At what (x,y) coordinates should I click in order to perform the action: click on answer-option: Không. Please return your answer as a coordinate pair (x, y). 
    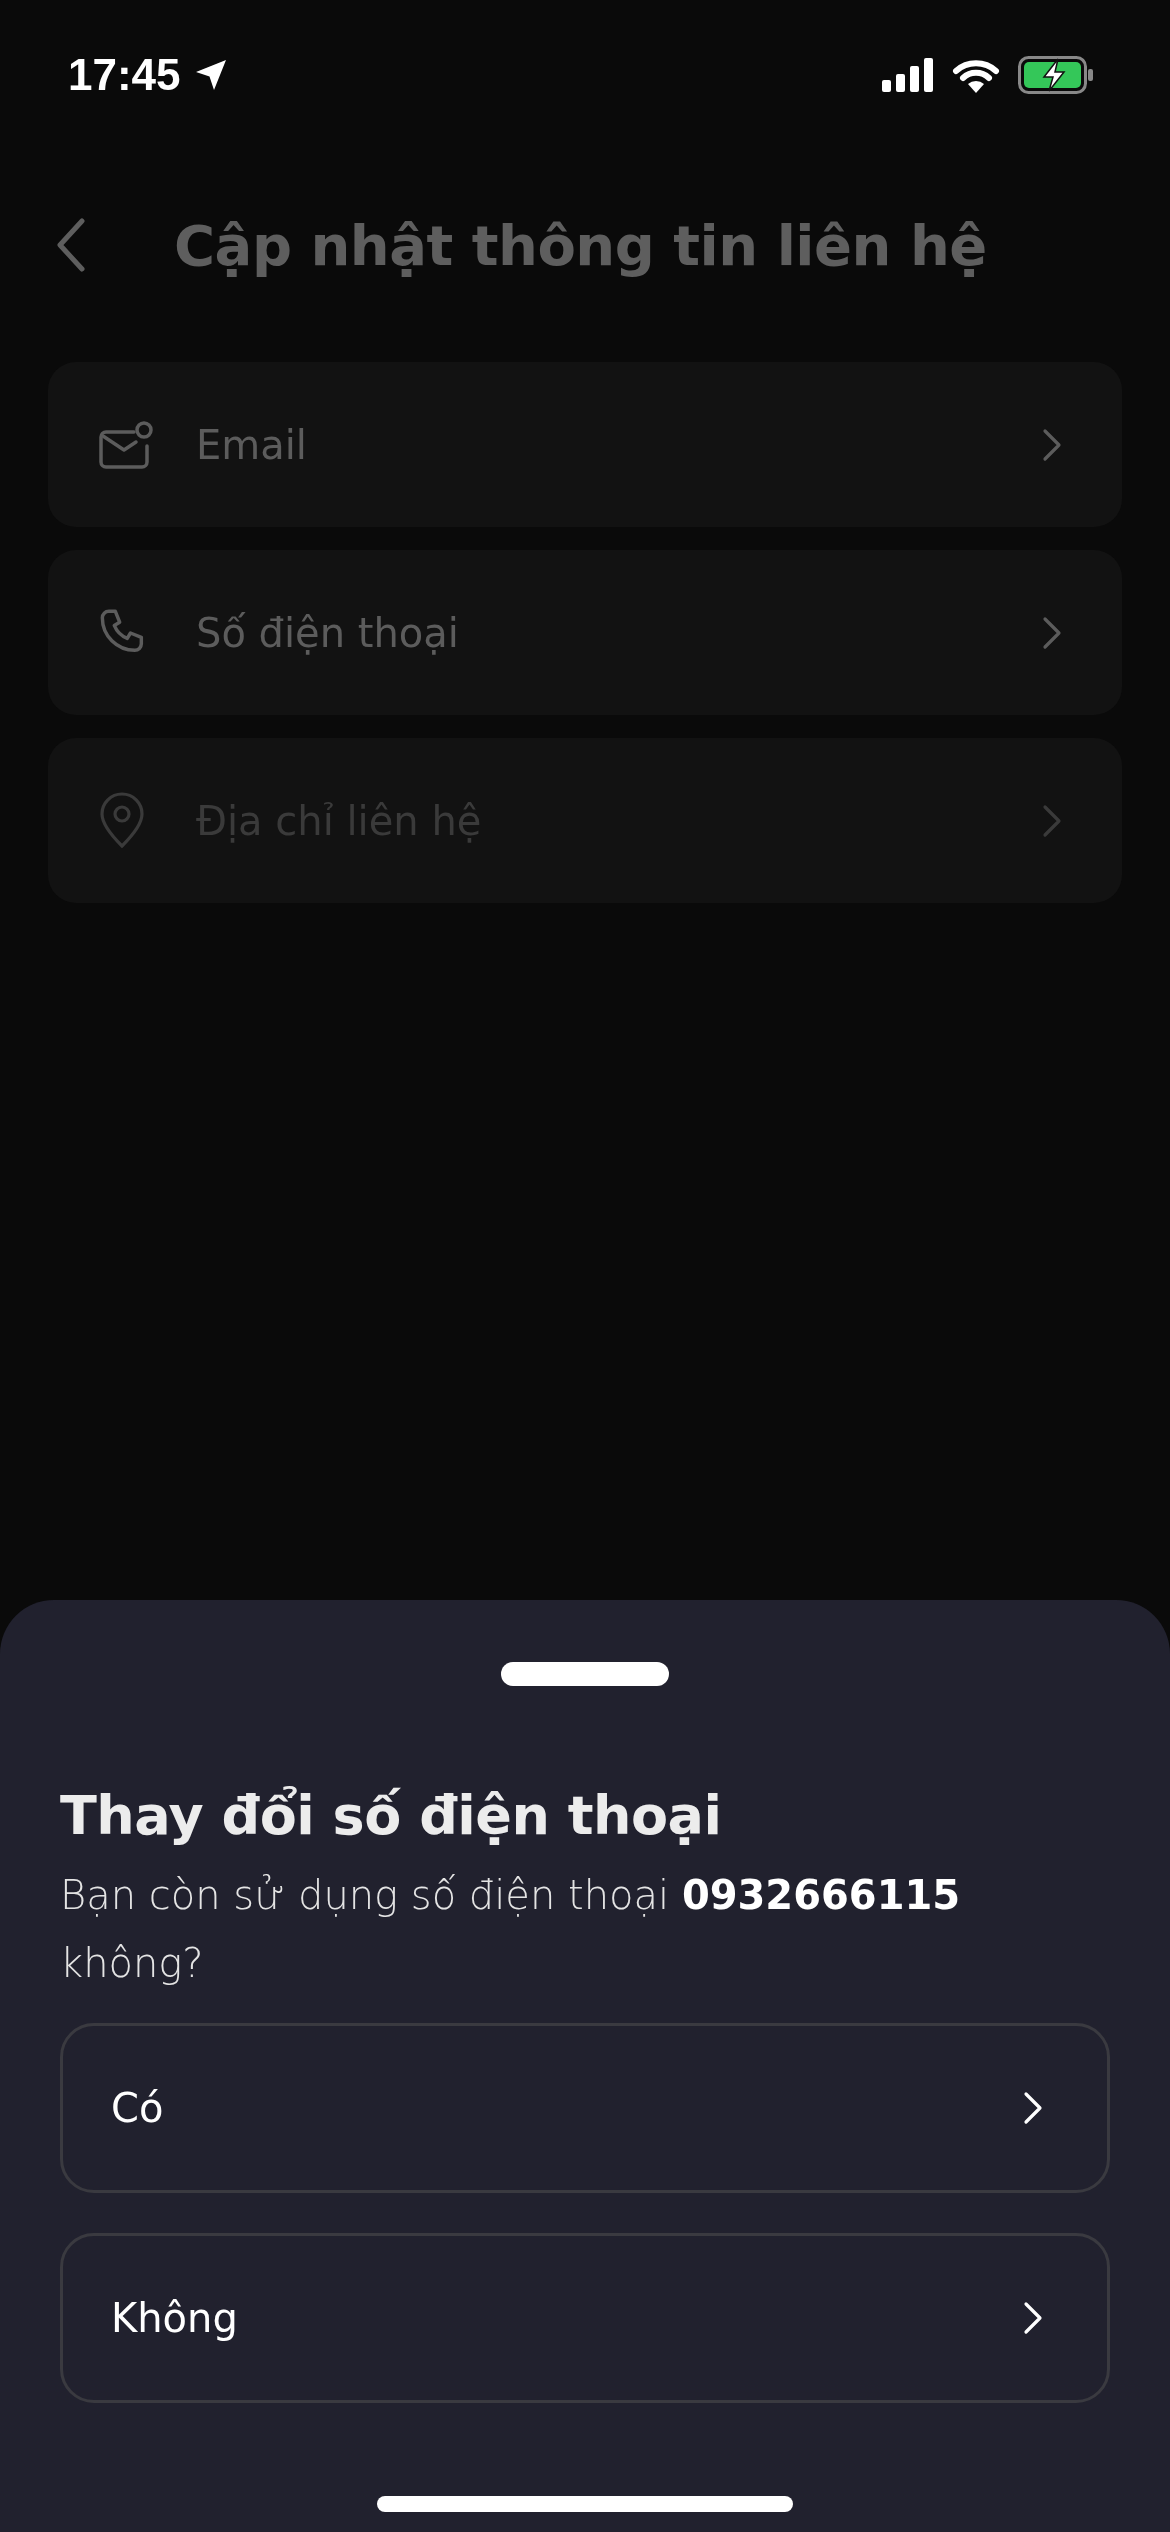
    Looking at the image, I should click on (585, 2318).